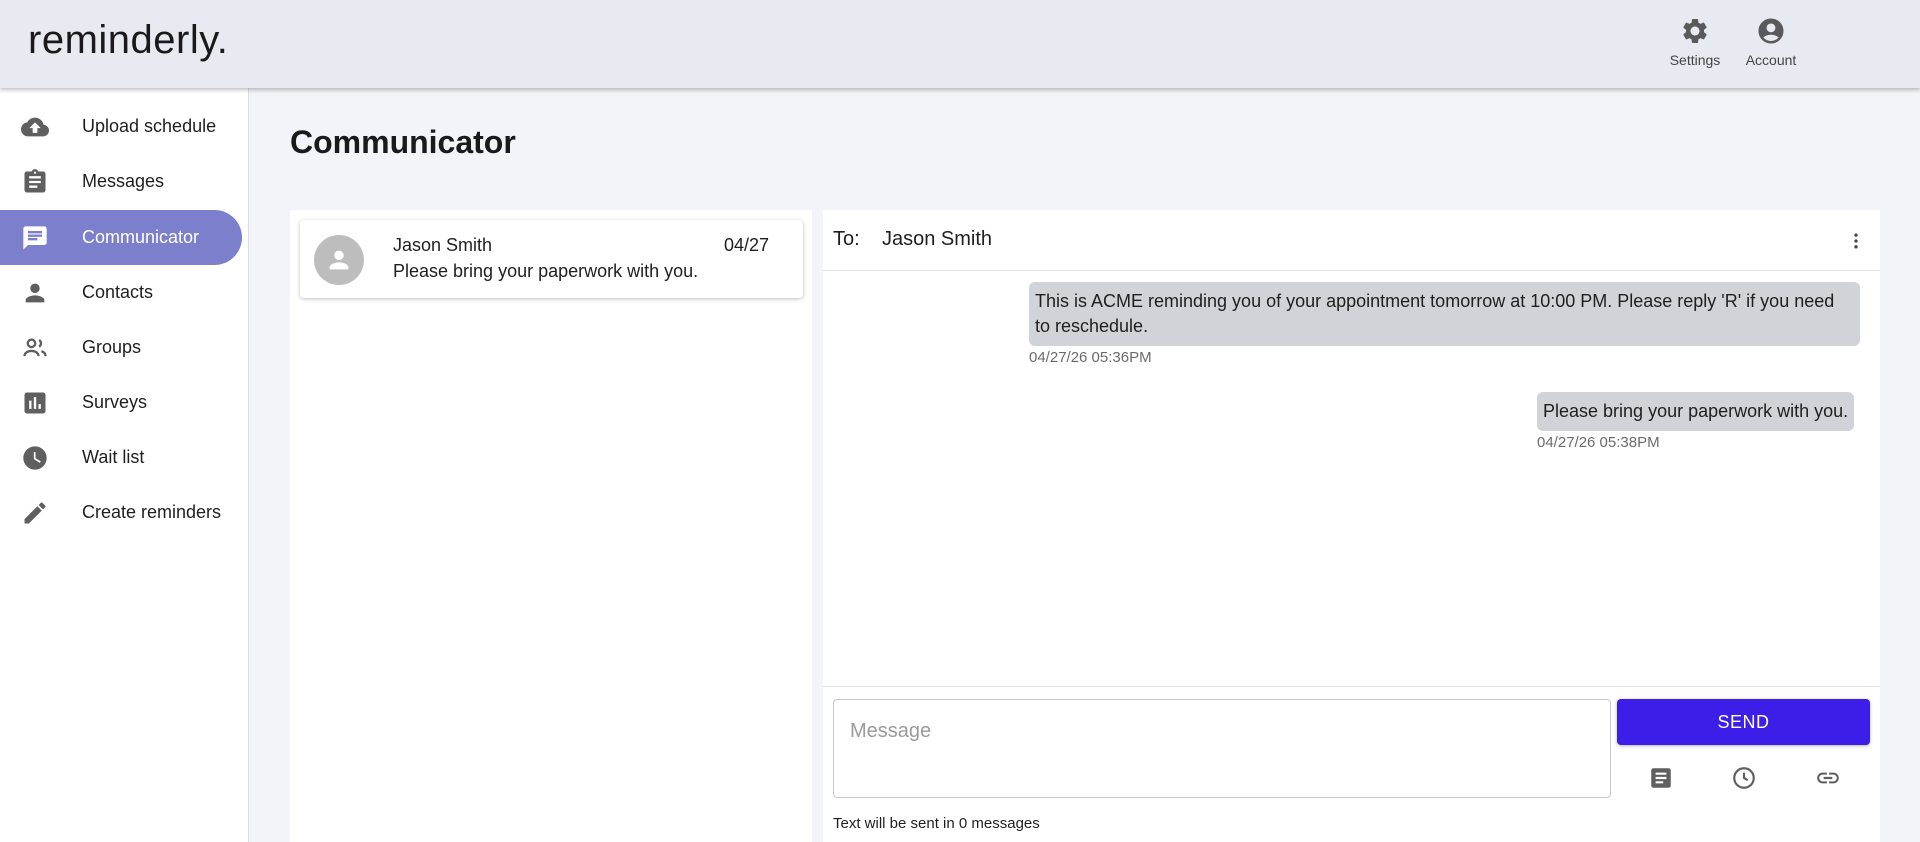  I want to click on settings-button: Settings, so click(1695, 43).